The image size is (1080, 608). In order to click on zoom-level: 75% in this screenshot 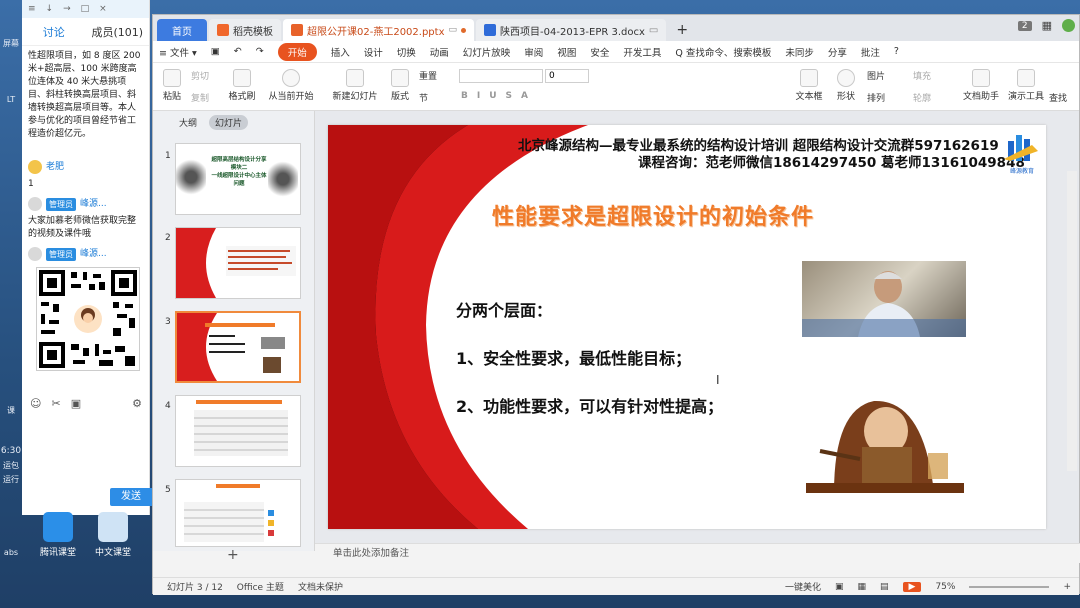, I will do `click(945, 587)`.